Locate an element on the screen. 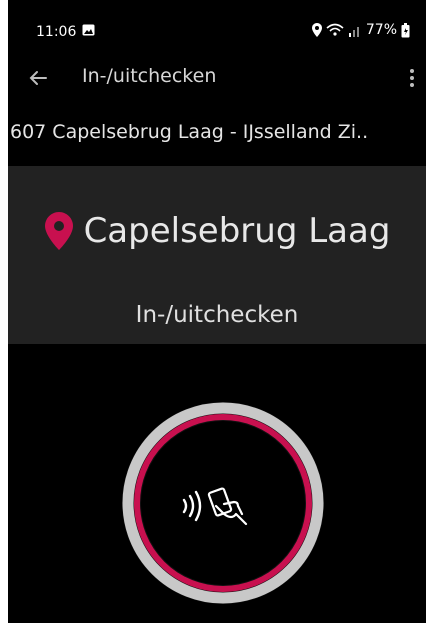  signal-icon is located at coordinates (353, 32).